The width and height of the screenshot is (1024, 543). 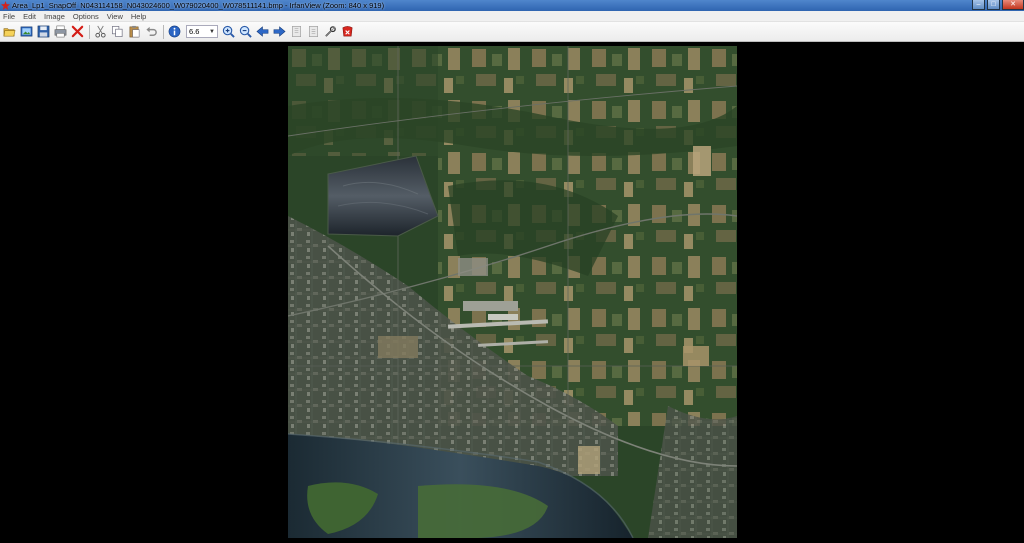 I want to click on menu-image: Image, so click(x=54, y=16).